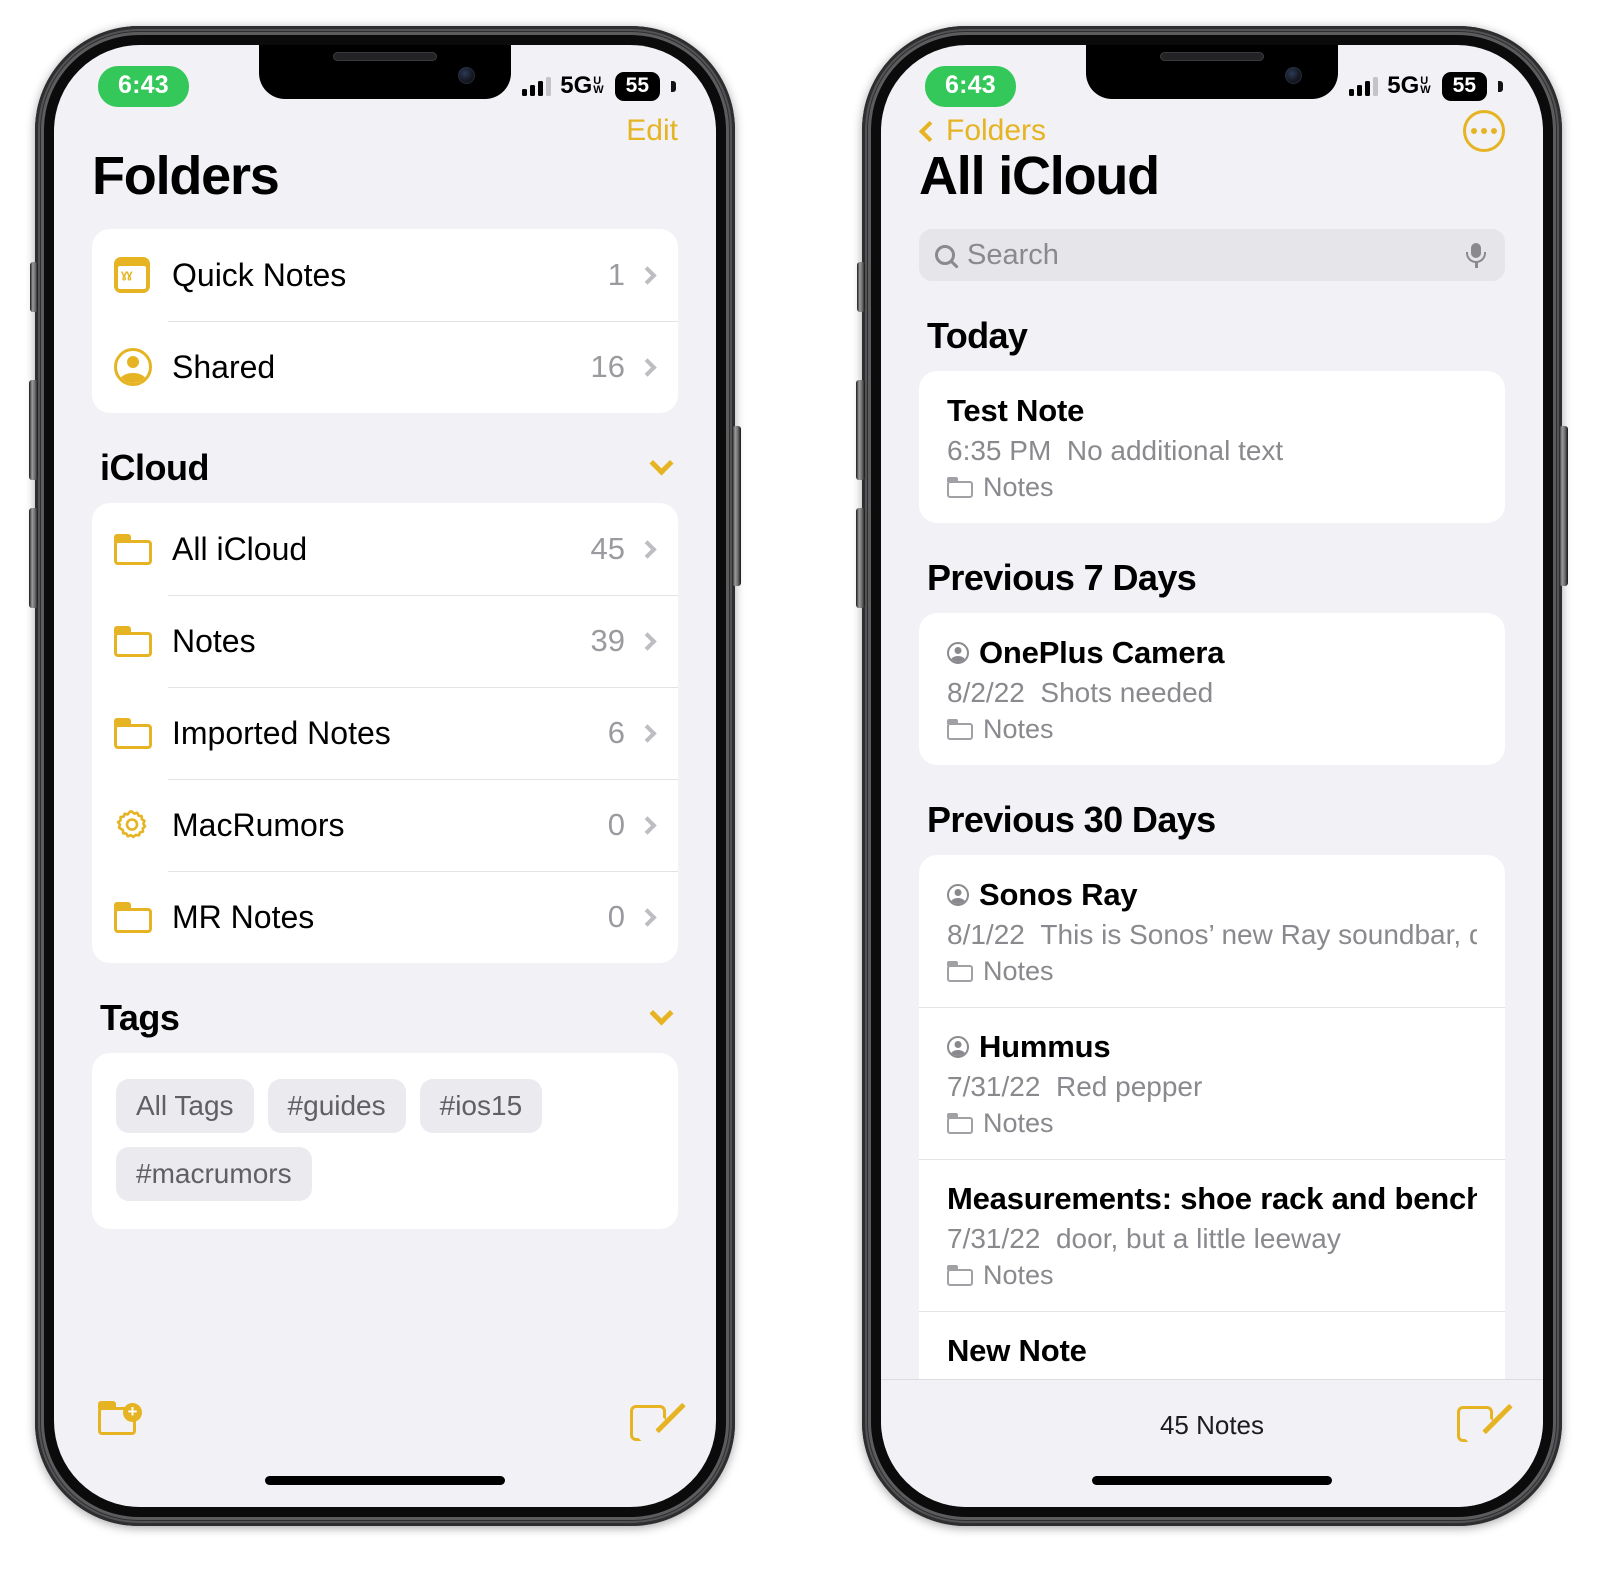 This screenshot has width=1600, height=1569. I want to click on note-preview: door, but a little leeway, so click(1198, 1238).